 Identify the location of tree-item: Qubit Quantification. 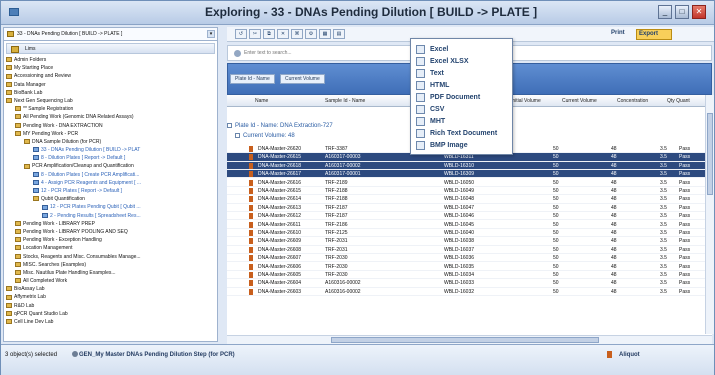
(110, 199).